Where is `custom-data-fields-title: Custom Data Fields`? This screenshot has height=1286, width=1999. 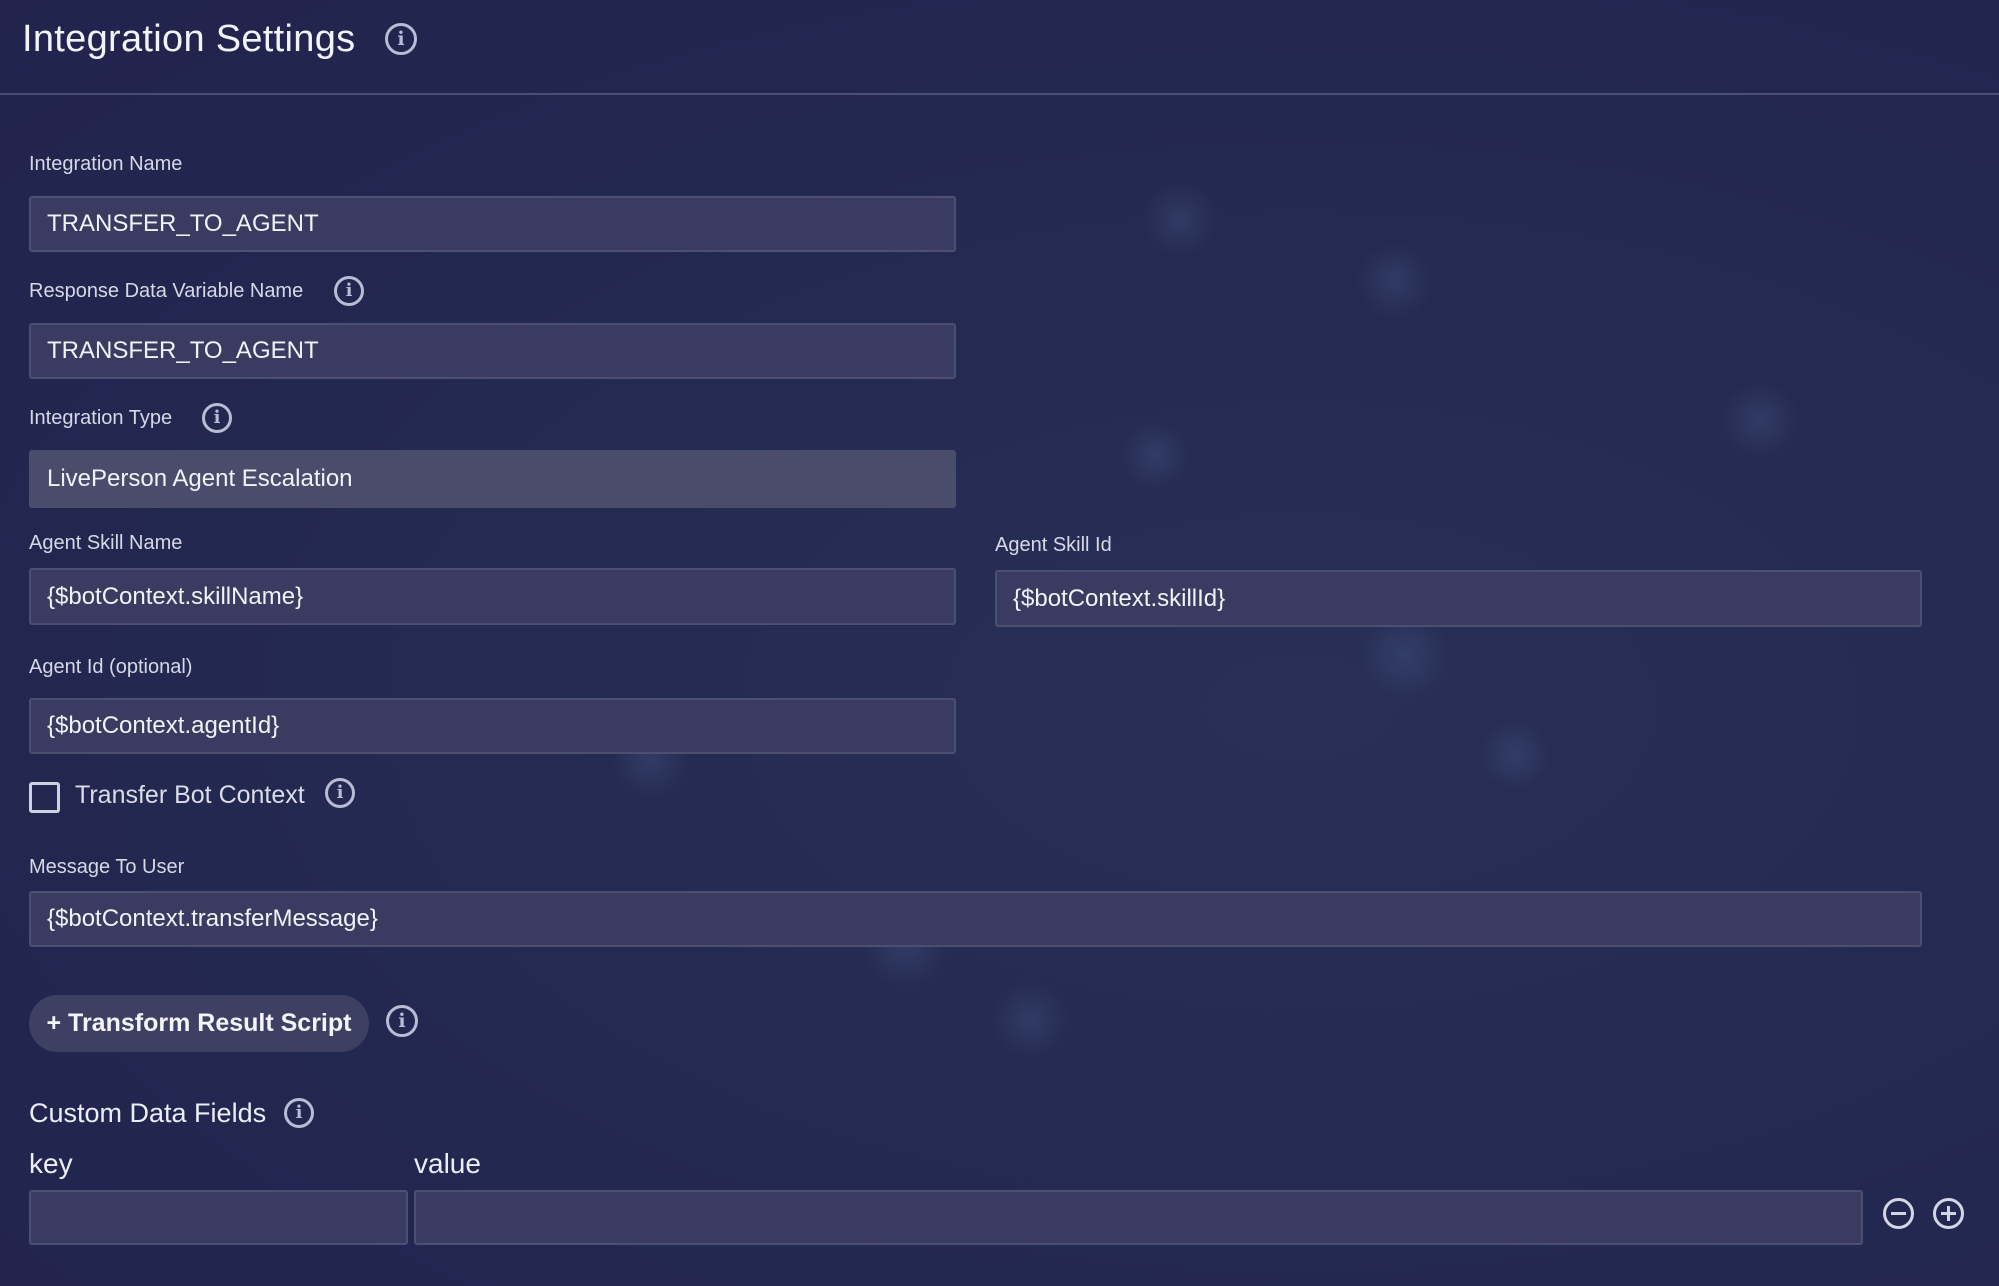 custom-data-fields-title: Custom Data Fields is located at coordinates (148, 1113).